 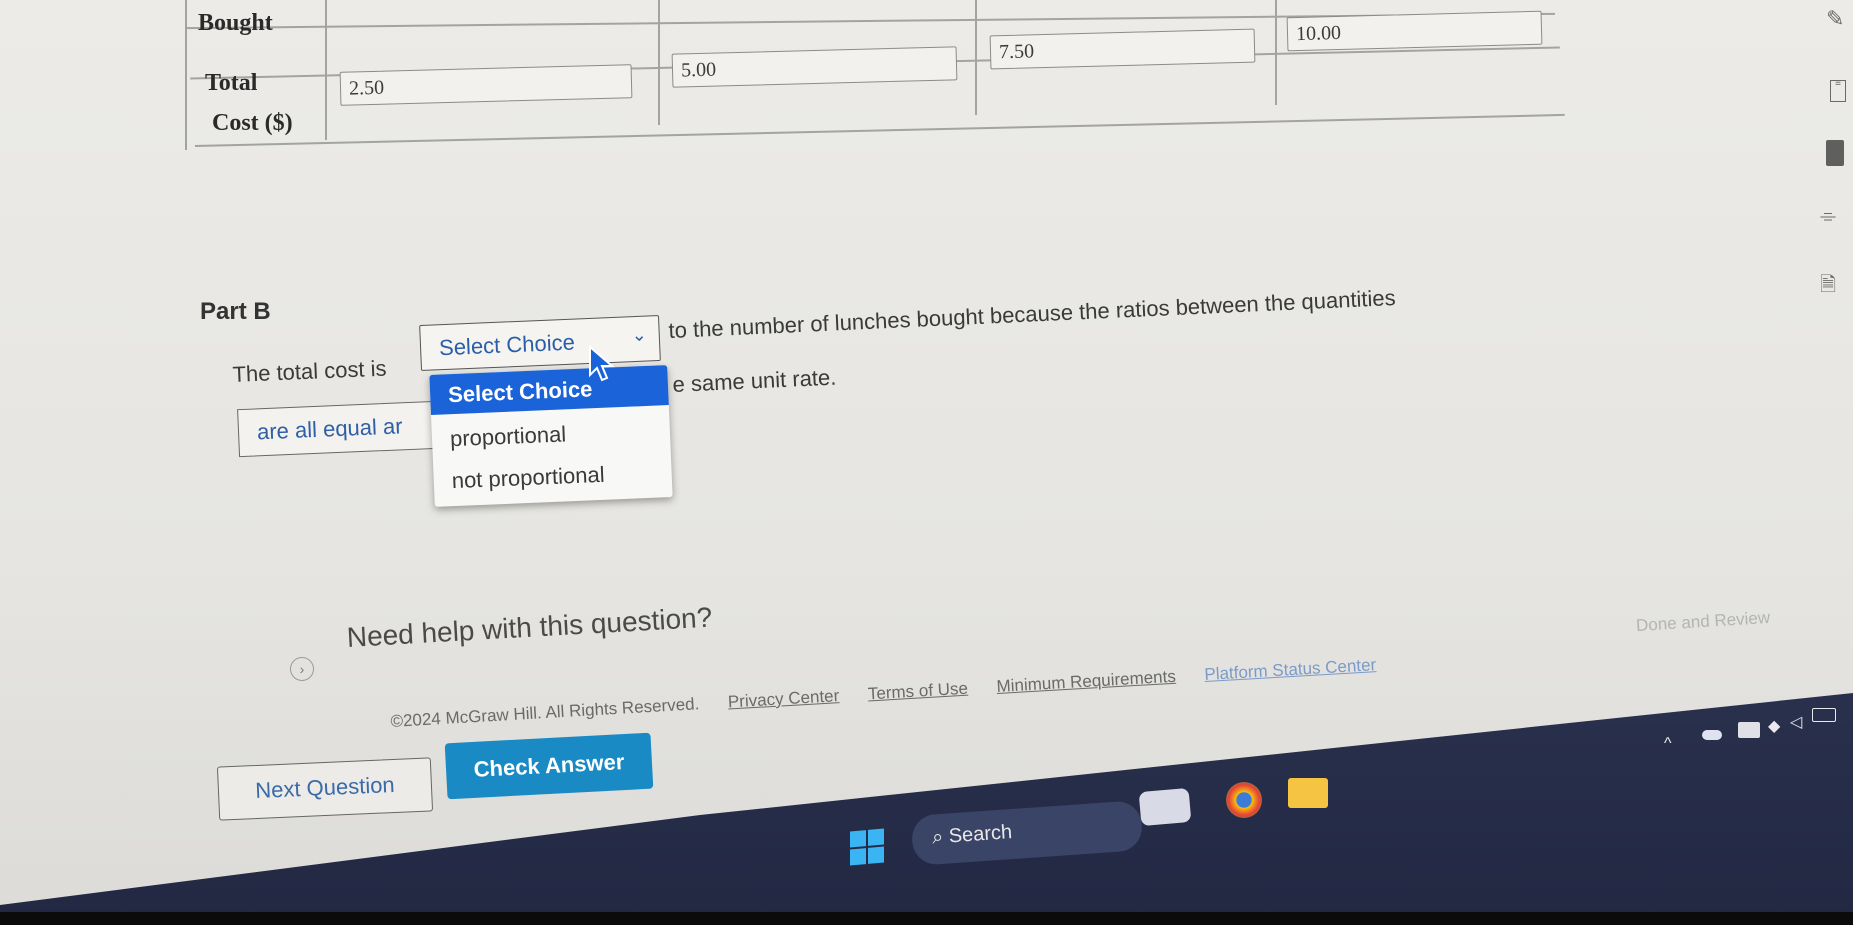 What do you see at coordinates (639, 335) in the screenshot?
I see `chevron-down-icon: ⌄` at bounding box center [639, 335].